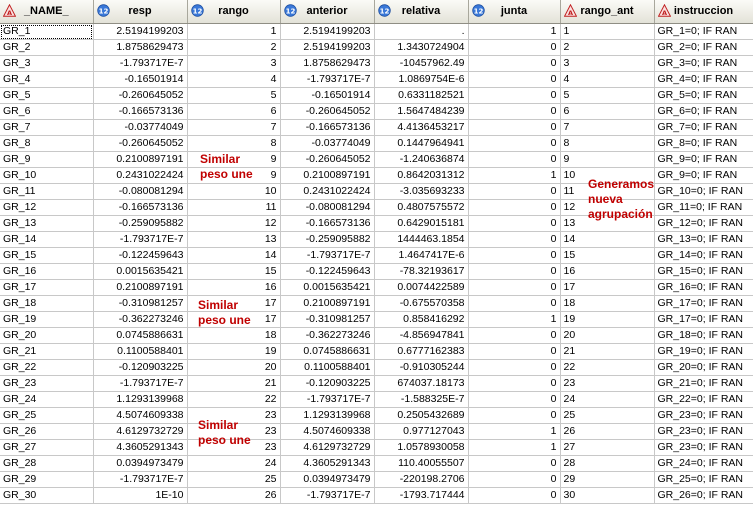 Image resolution: width=753 pixels, height=506 pixels. What do you see at coordinates (607, 335) in the screenshot?
I see `cell-rango_ant: 20` at bounding box center [607, 335].